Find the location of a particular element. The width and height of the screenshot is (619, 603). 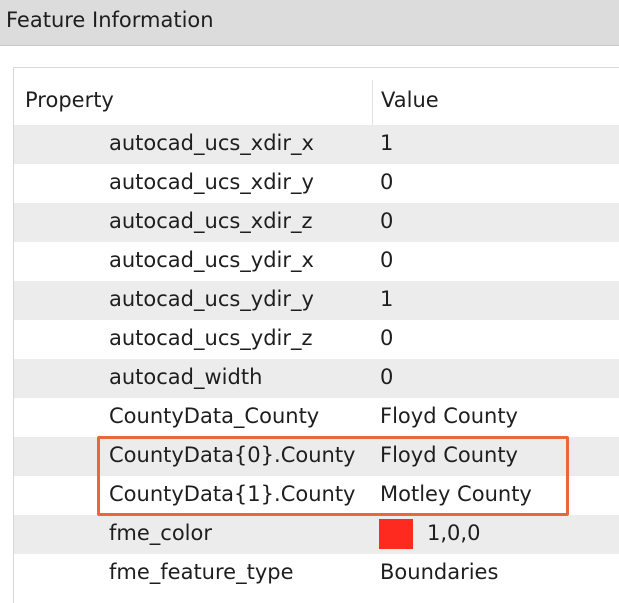

table-row: autocad_ucs_xdir_z 0 is located at coordinates (316, 222).